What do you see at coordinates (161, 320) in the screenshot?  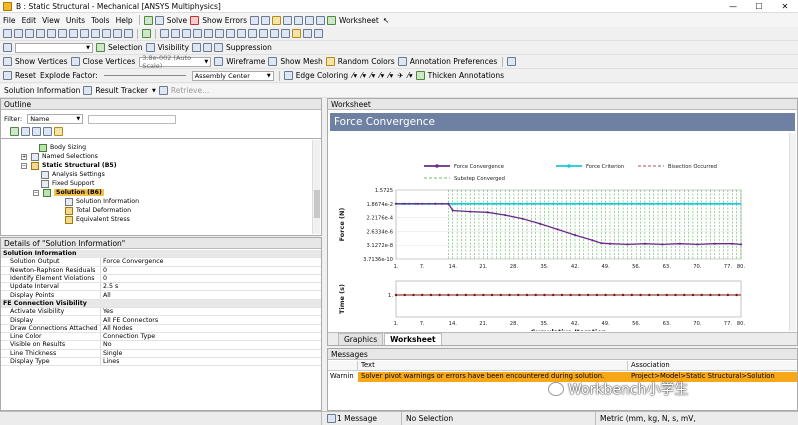 I see `details-row: Display All FE Connectors` at bounding box center [161, 320].